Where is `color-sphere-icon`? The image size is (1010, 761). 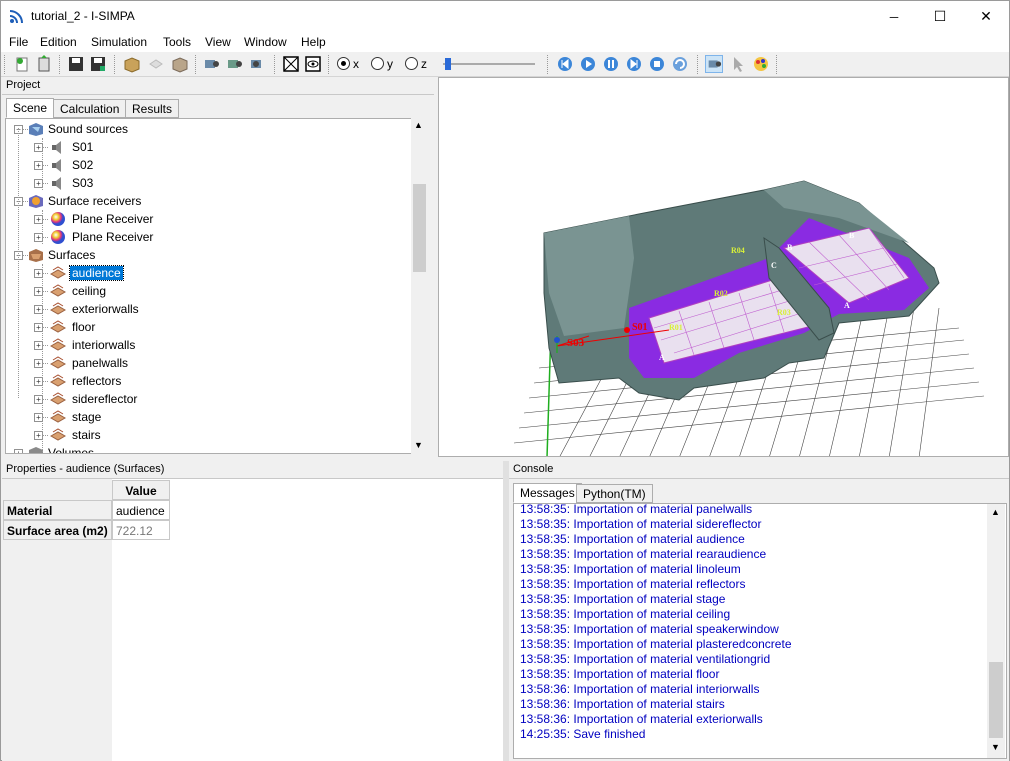
color-sphere-icon is located at coordinates (58, 237).